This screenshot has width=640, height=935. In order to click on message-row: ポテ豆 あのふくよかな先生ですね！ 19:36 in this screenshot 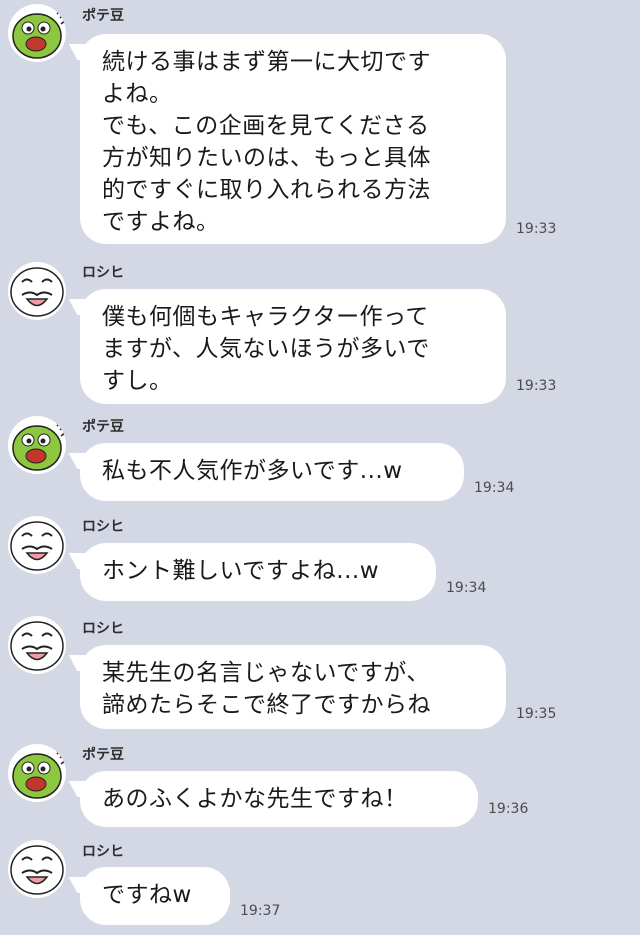, I will do `click(320, 786)`.